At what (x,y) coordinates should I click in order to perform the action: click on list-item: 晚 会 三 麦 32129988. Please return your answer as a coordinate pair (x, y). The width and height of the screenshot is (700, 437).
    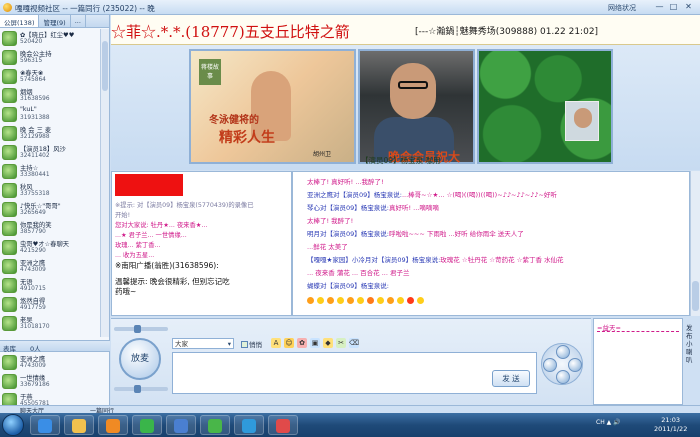
    Looking at the image, I should click on (50, 133).